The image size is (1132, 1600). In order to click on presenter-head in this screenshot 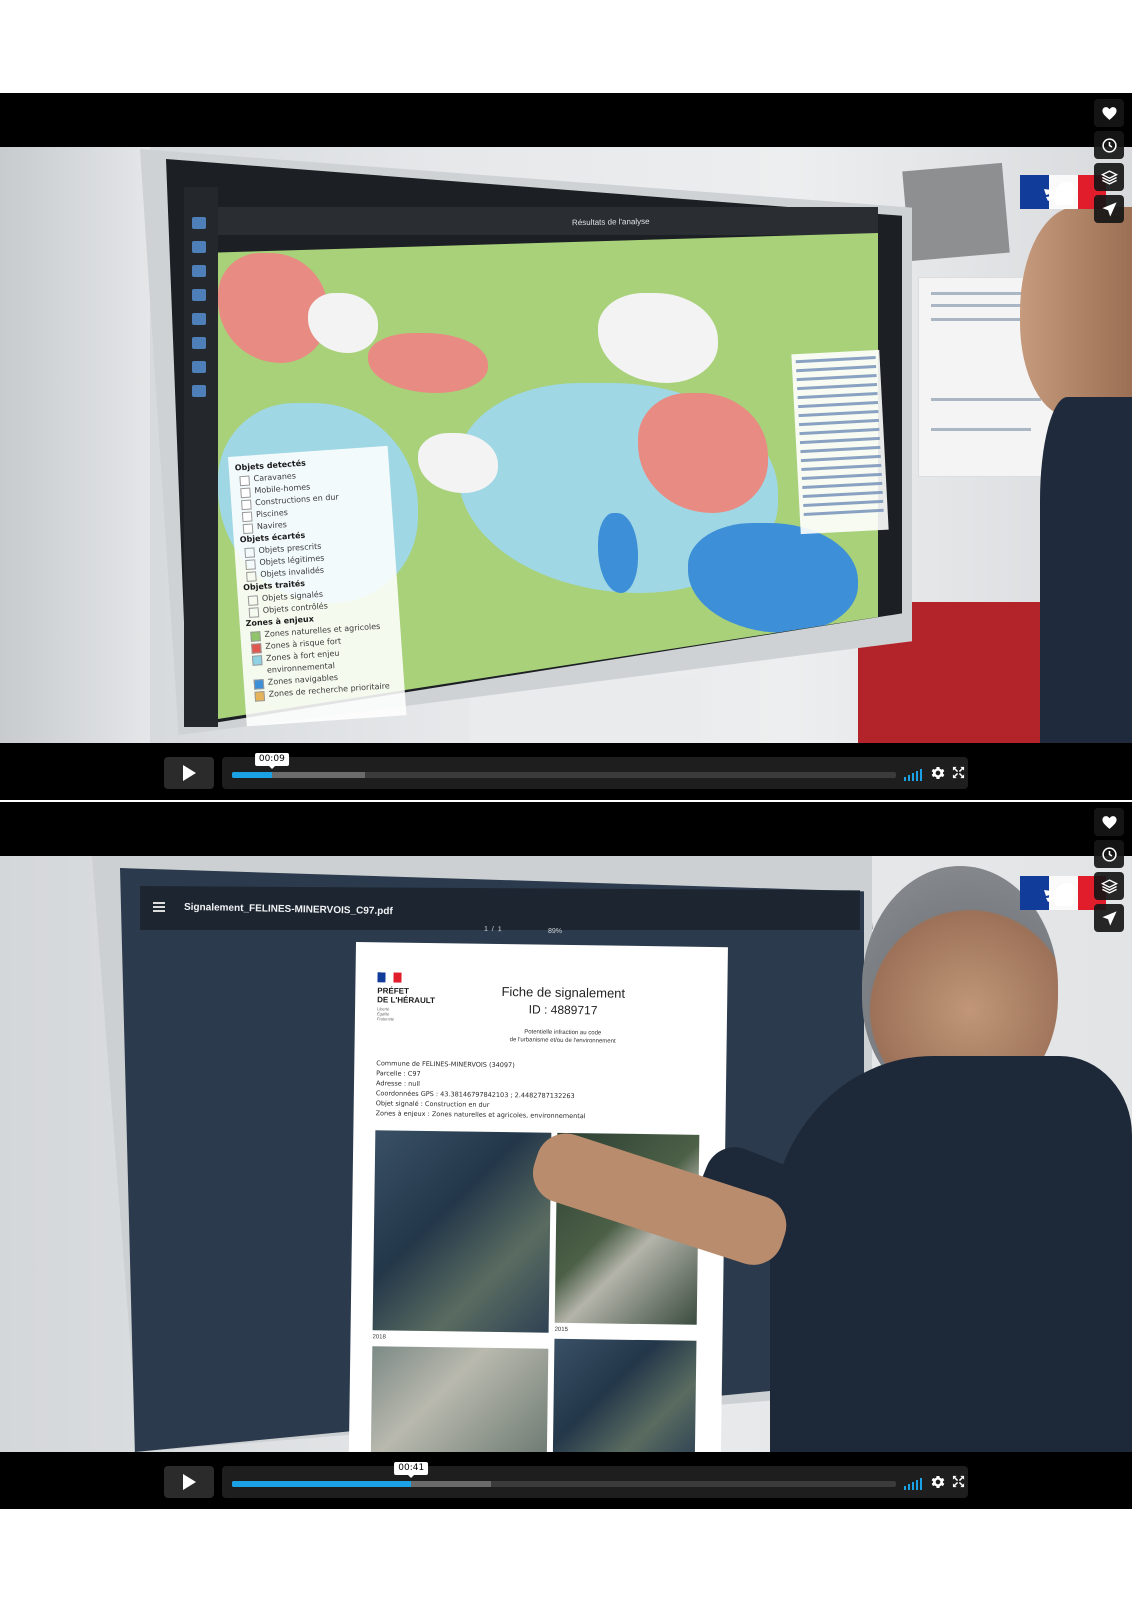, I will do `click(1076, 312)`.